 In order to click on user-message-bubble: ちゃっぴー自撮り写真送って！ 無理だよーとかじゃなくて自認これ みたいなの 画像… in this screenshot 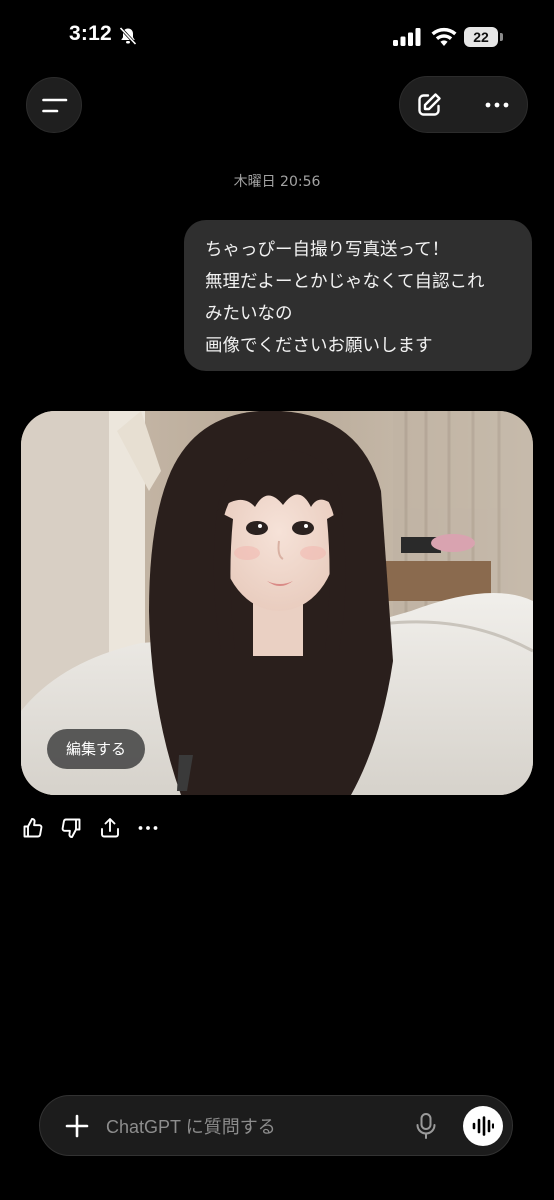, I will do `click(358, 295)`.